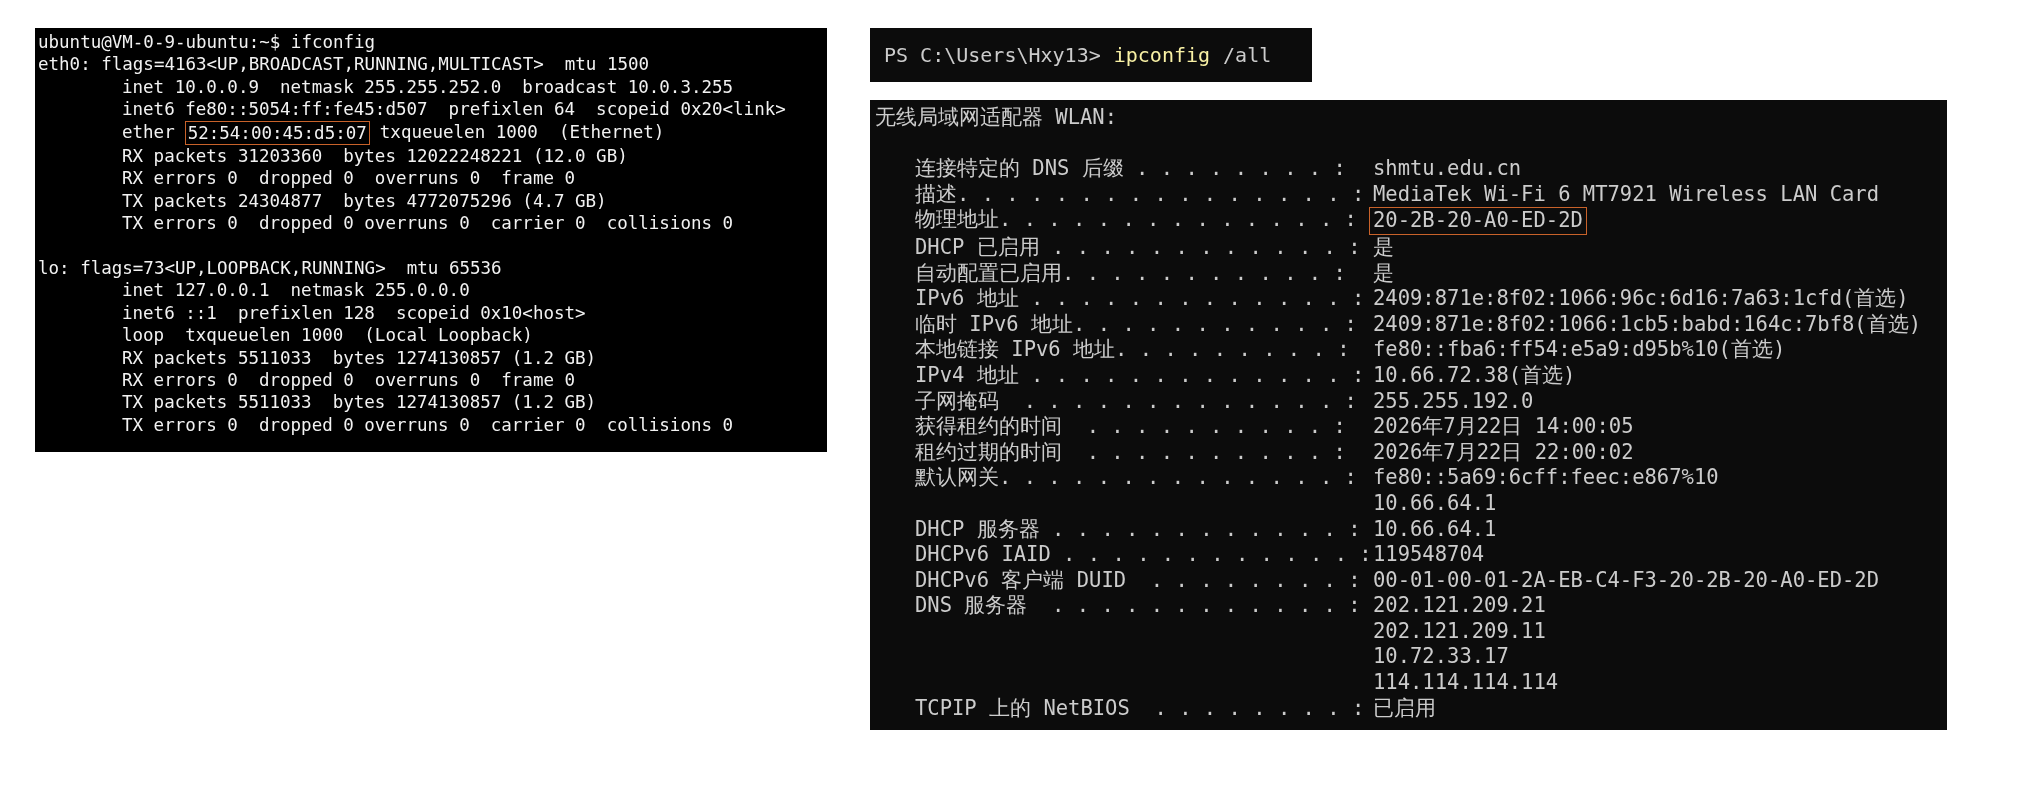 This screenshot has height=786, width=2018. What do you see at coordinates (1626, 580) in the screenshot?
I see `field-value: 00-01-00-01-2A-EB-C4-F3-20-2B-20-A0-ED-2D` at bounding box center [1626, 580].